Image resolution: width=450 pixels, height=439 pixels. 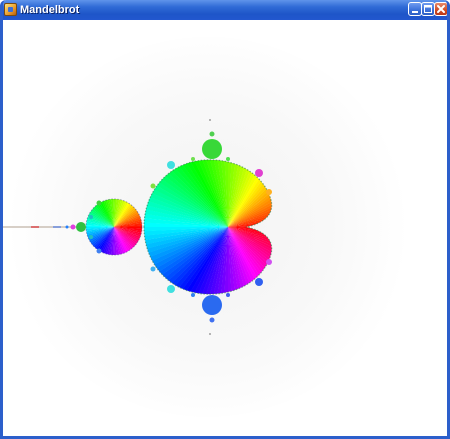 What do you see at coordinates (415, 9) in the screenshot?
I see `minimize-button` at bounding box center [415, 9].